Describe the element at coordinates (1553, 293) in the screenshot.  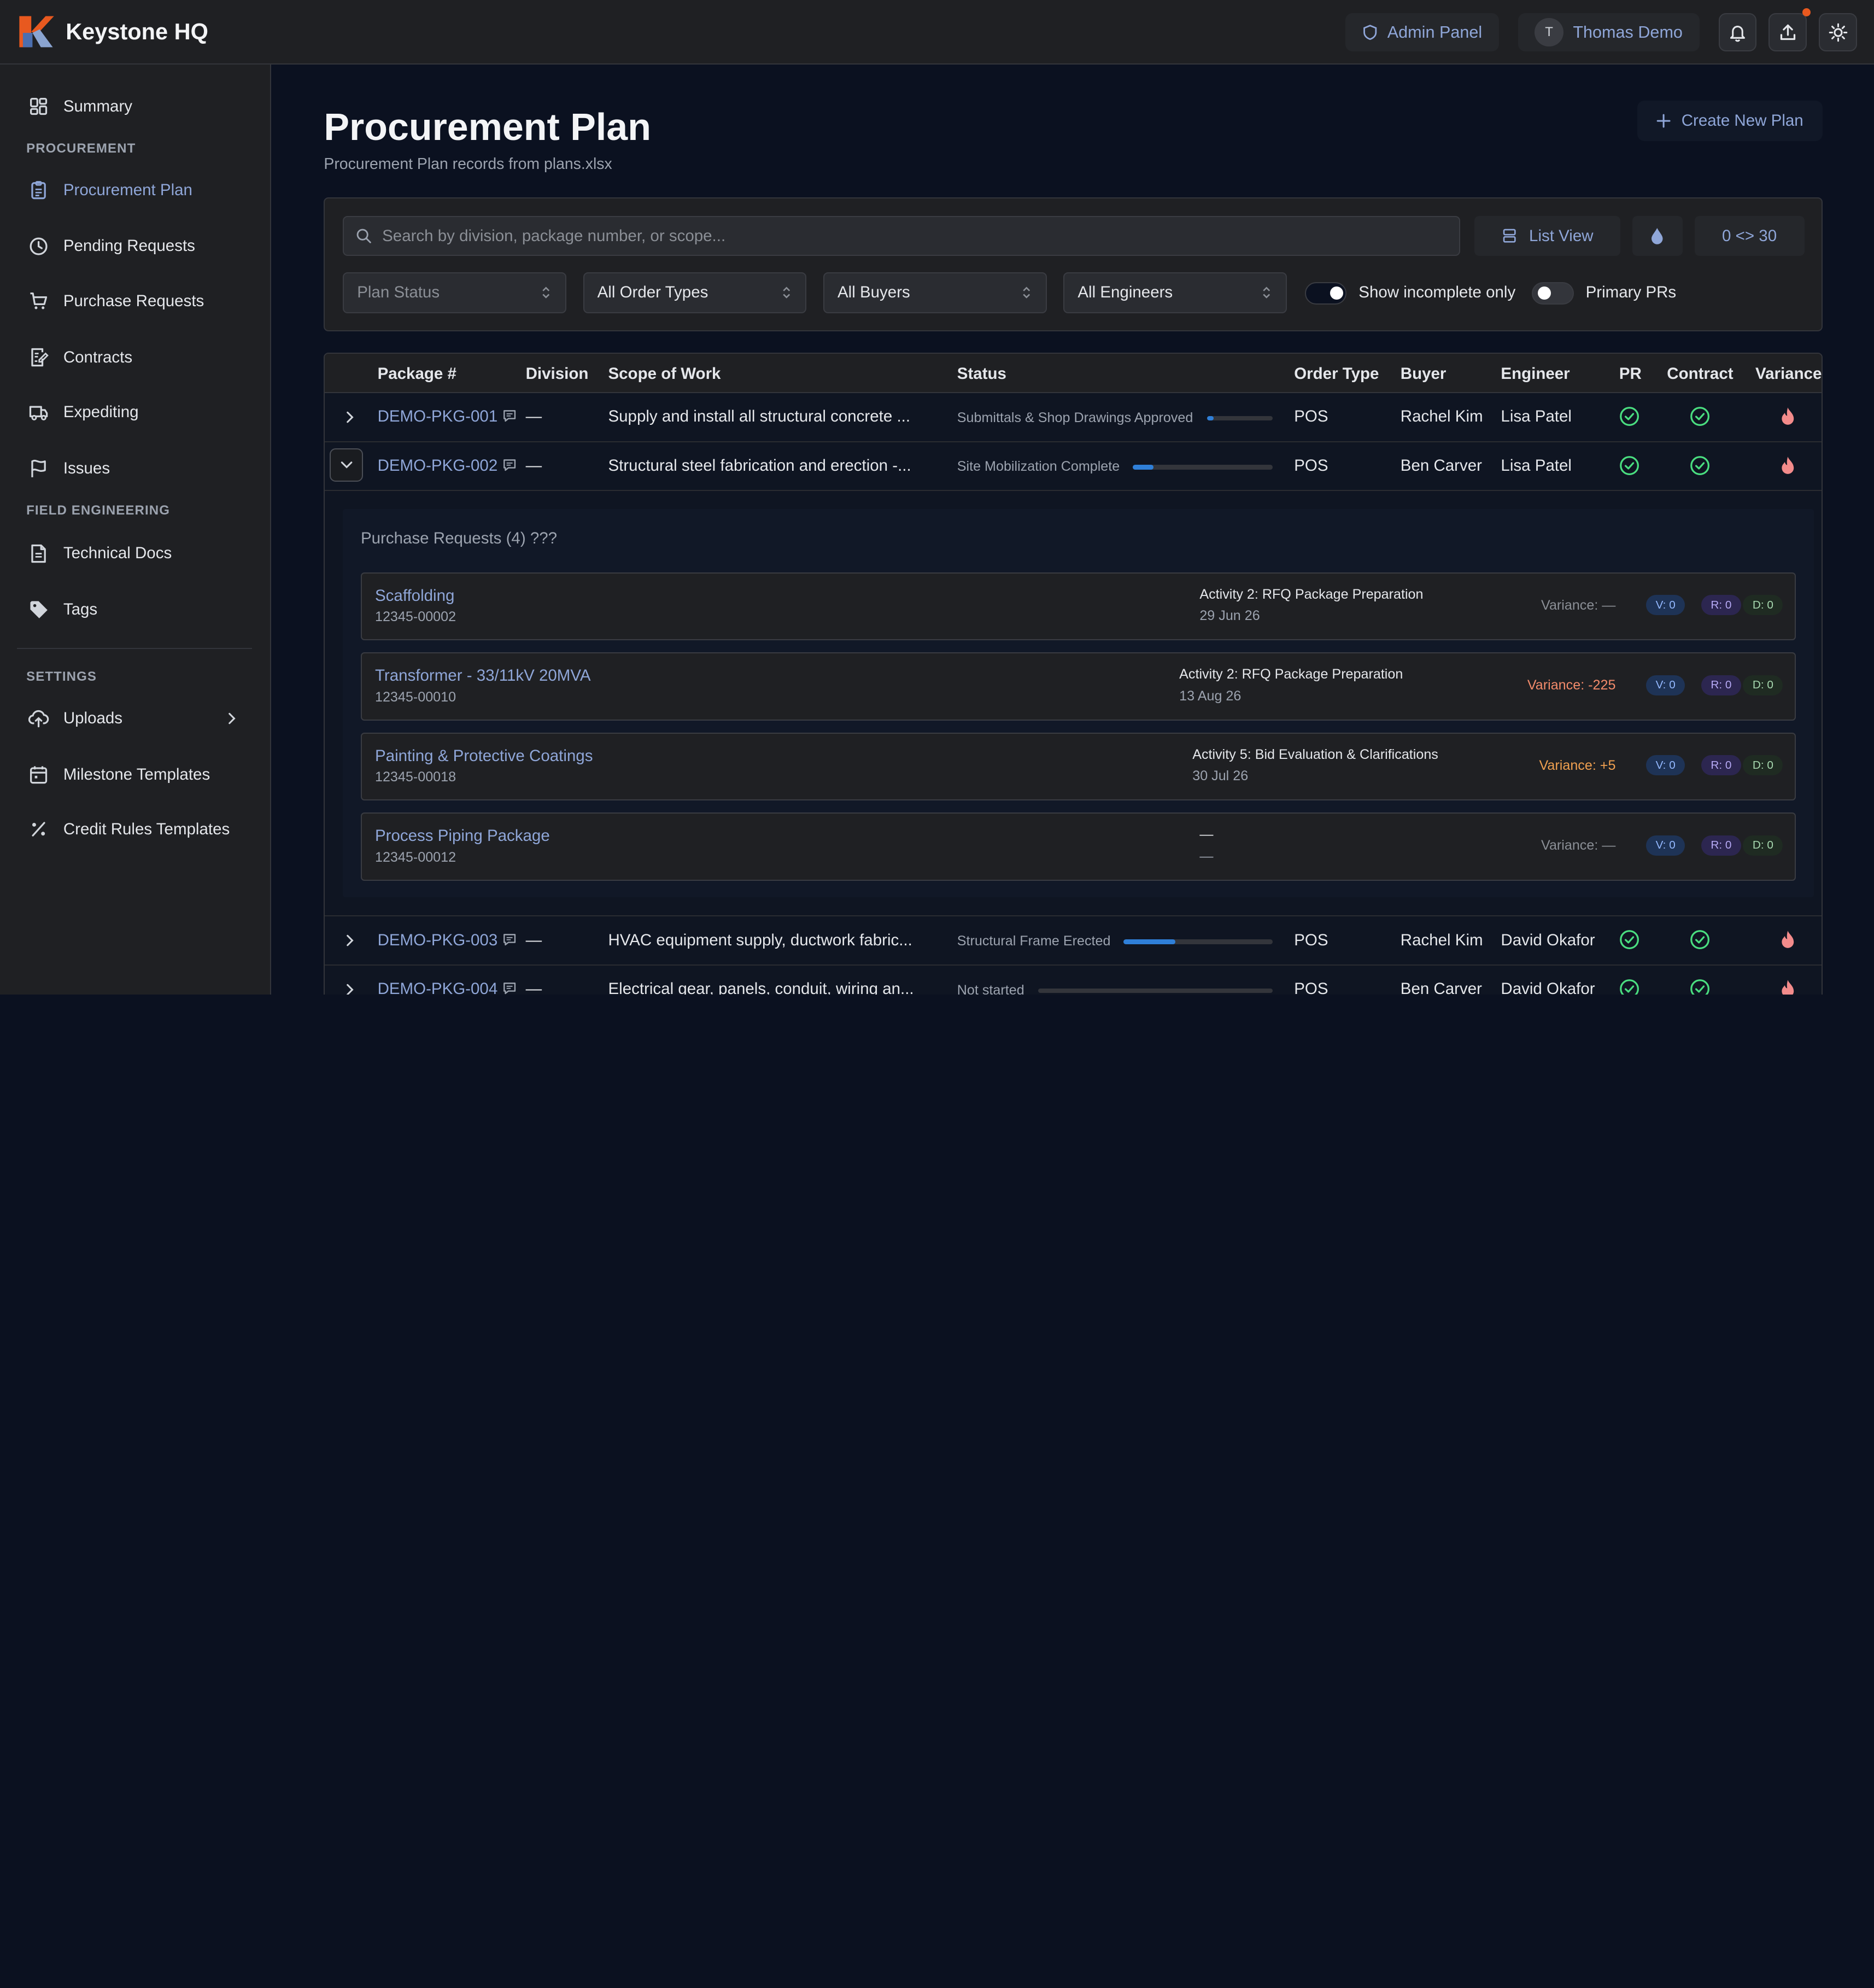
I see `primary-prs-toggle` at that location.